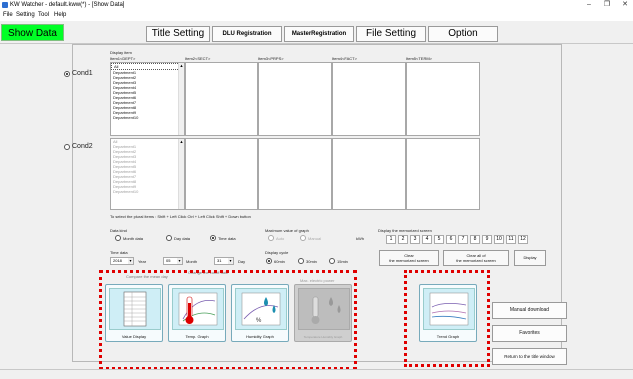 This screenshot has width=633, height=379. What do you see at coordinates (271, 238) in the screenshot?
I see `auto-radio` at bounding box center [271, 238].